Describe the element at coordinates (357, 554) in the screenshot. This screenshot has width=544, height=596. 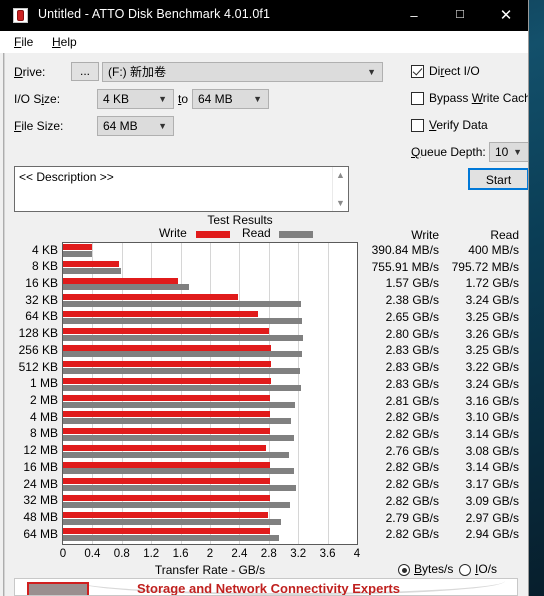
I see `chart-x-tick-label: 4` at that location.